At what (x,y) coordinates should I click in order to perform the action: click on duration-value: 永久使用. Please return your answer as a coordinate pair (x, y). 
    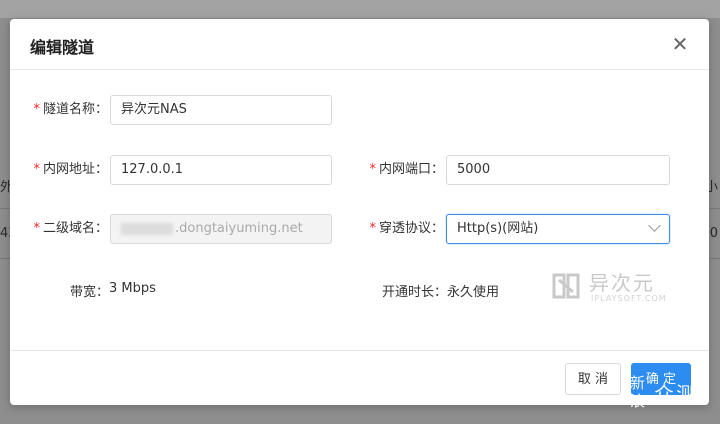
    Looking at the image, I should click on (473, 290).